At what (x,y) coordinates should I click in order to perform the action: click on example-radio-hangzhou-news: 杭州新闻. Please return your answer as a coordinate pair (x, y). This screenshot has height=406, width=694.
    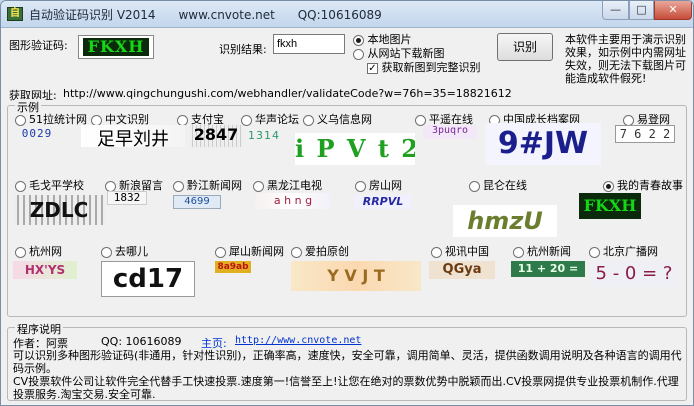
    Looking at the image, I should click on (542, 251).